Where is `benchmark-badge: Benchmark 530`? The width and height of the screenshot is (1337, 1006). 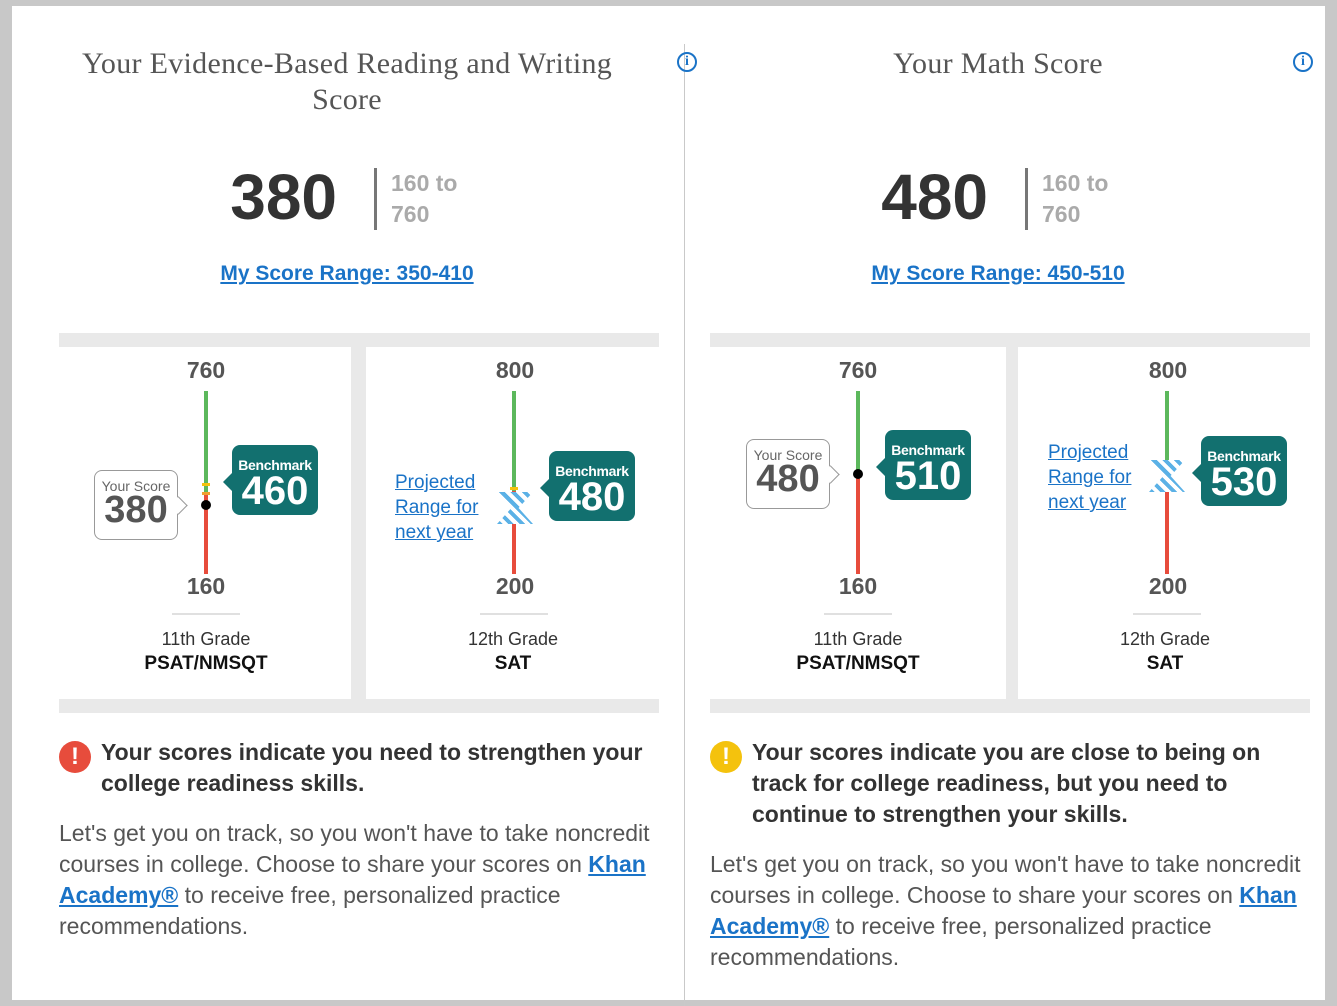 benchmark-badge: Benchmark 530 is located at coordinates (1239, 471).